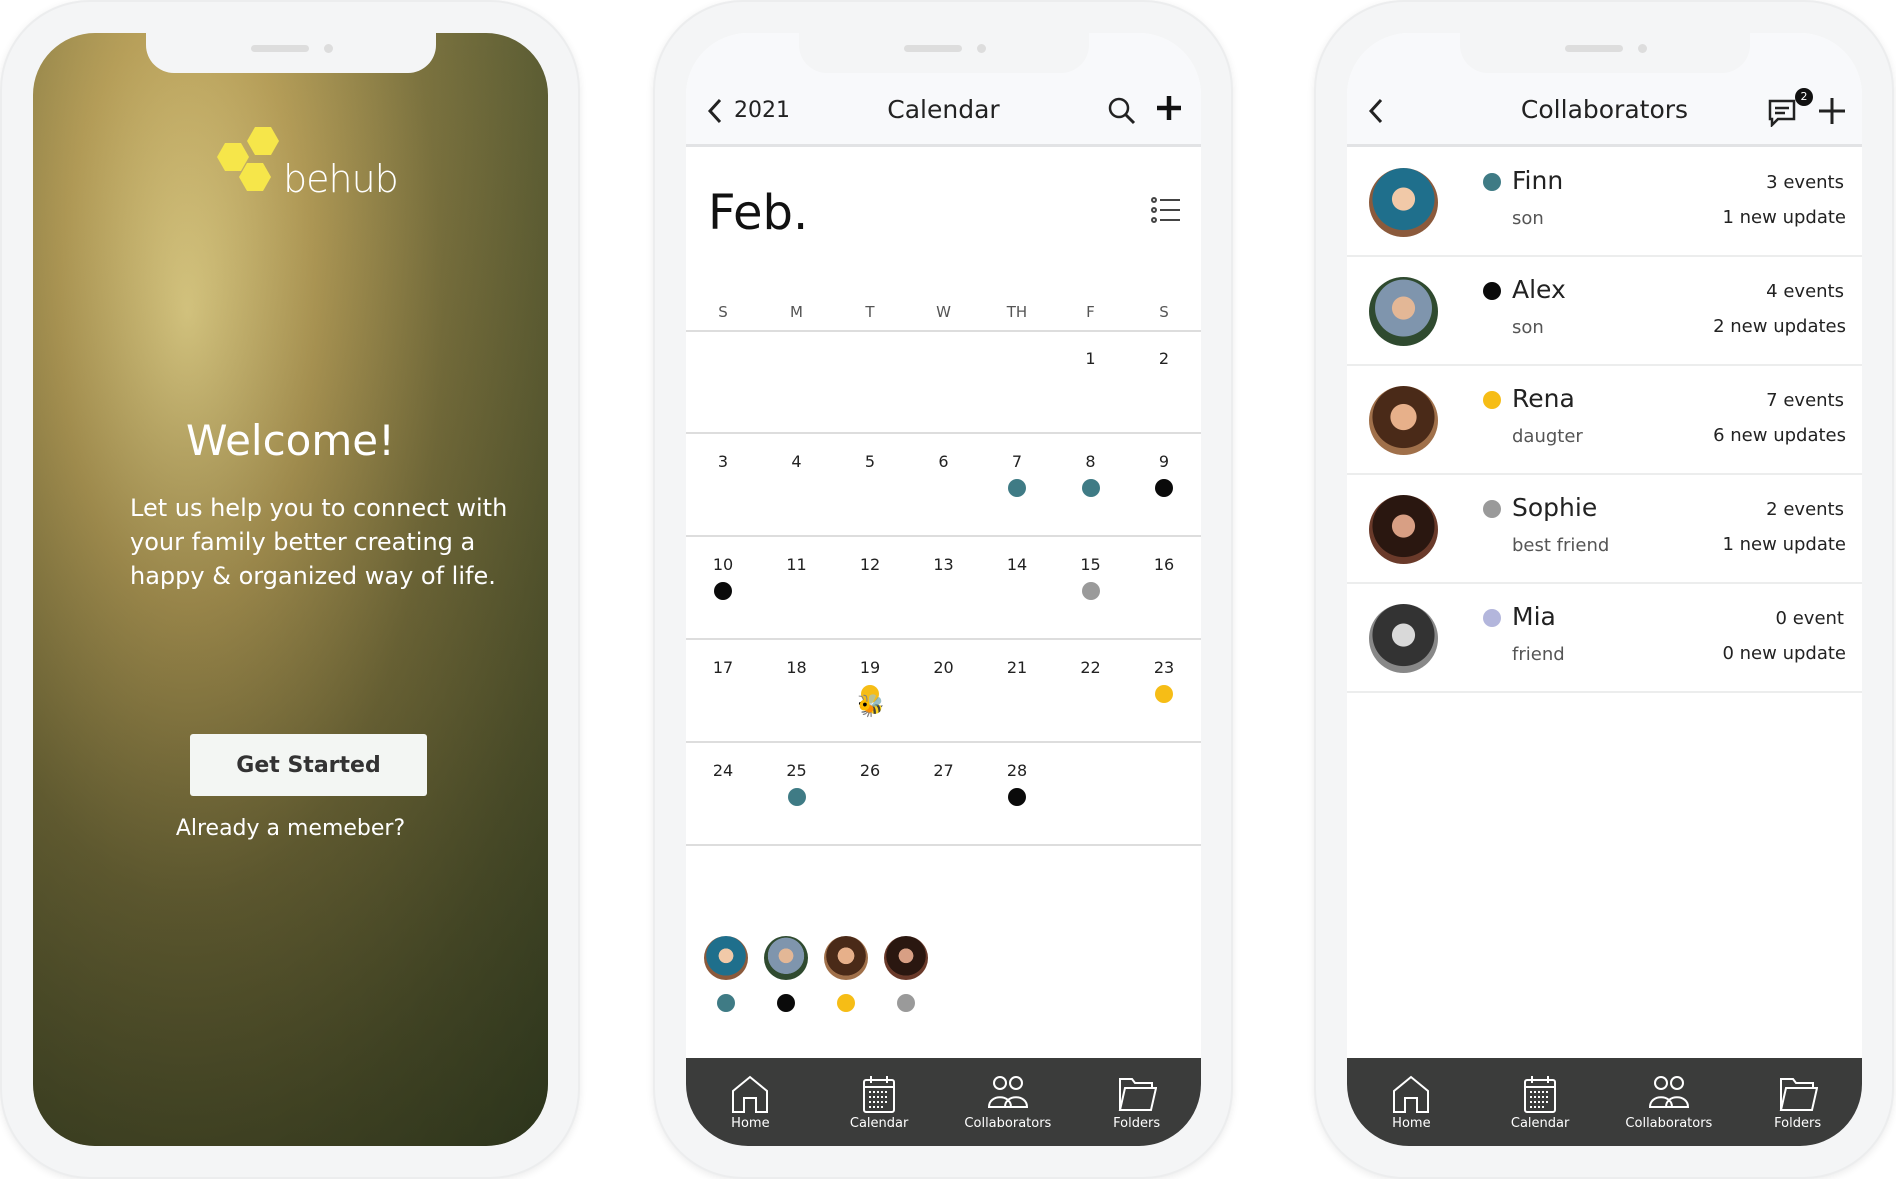  I want to click on calendar-day-21: 21, so click(1017, 690).